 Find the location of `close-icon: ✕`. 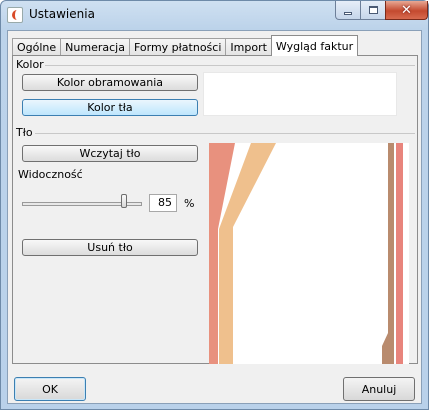

close-icon: ✕ is located at coordinates (406, 10).